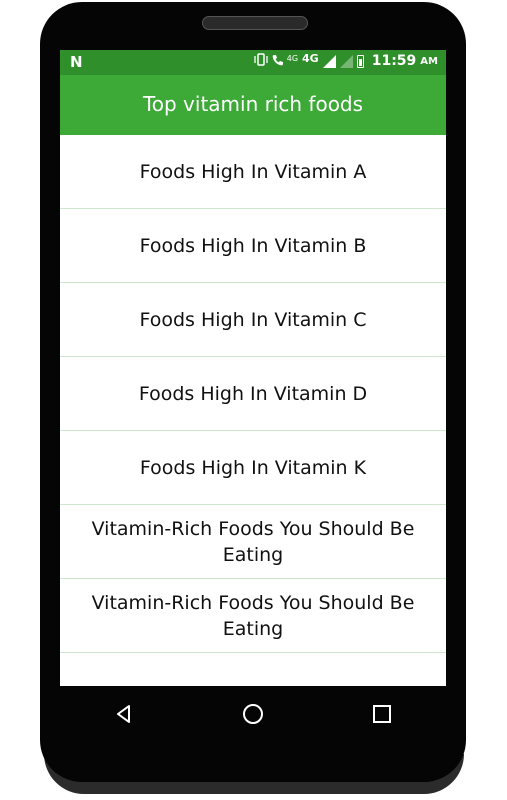  I want to click on app-bar: Top vitamin rich foods, so click(253, 105).